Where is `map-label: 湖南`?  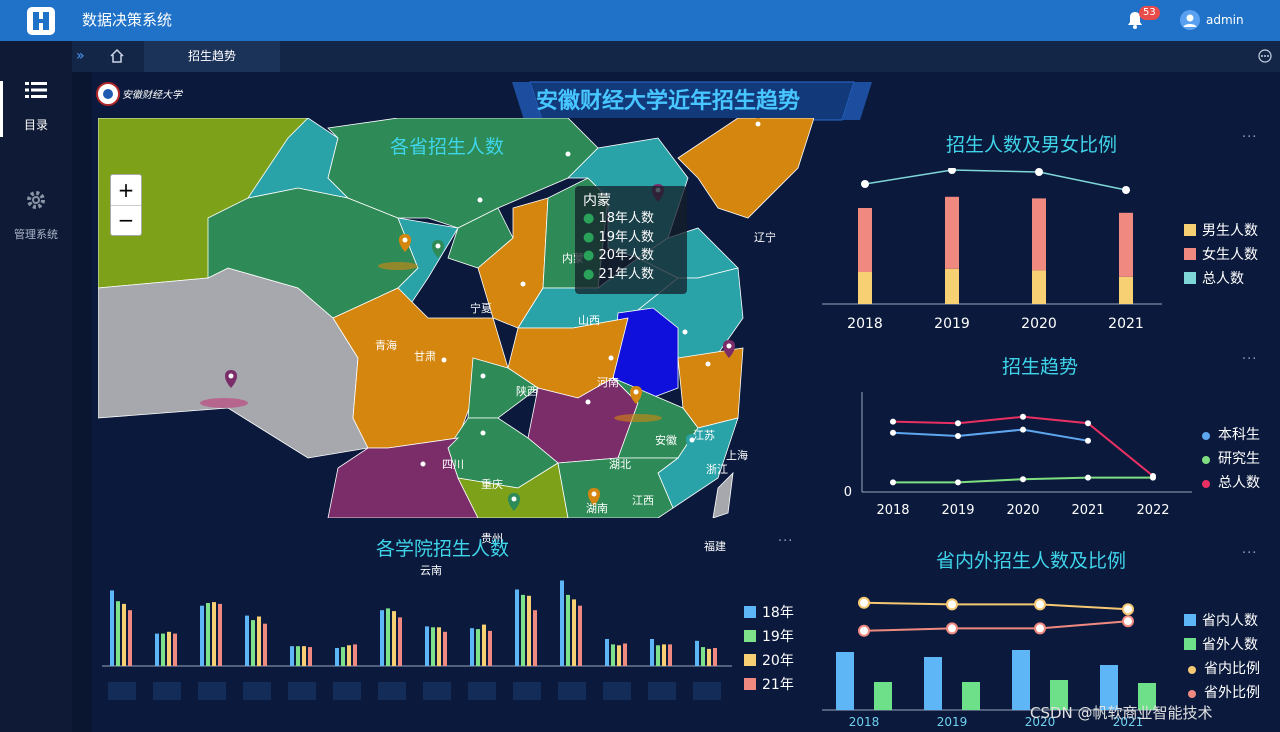 map-label: 湖南 is located at coordinates (597, 508).